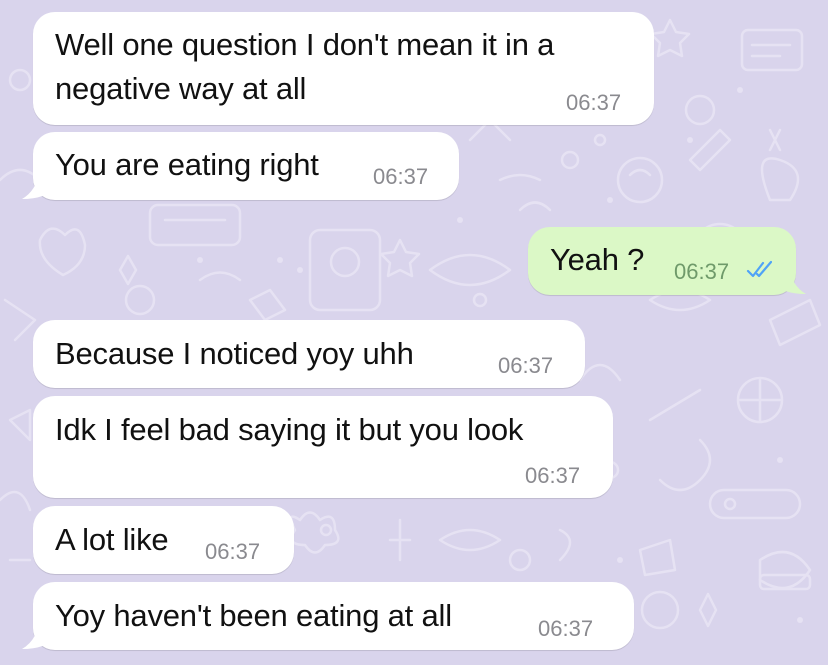  I want to click on message-text: A lot like, so click(112, 539).